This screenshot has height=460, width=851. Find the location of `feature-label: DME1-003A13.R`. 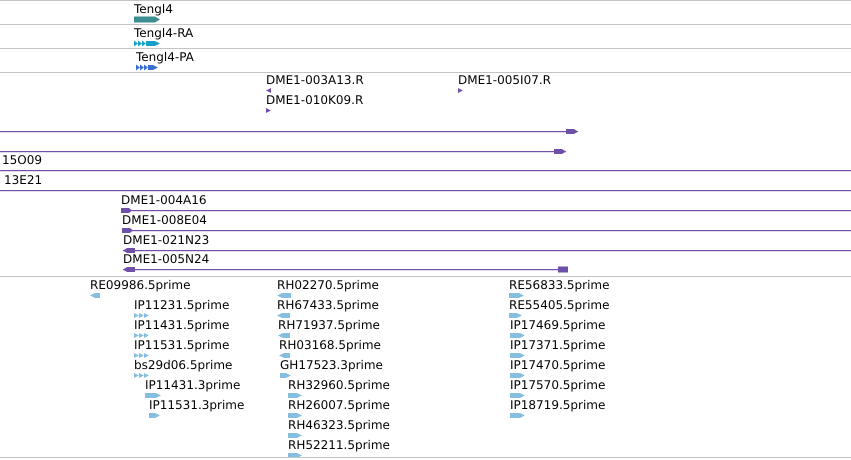

feature-label: DME1-003A13.R is located at coordinates (315, 80).